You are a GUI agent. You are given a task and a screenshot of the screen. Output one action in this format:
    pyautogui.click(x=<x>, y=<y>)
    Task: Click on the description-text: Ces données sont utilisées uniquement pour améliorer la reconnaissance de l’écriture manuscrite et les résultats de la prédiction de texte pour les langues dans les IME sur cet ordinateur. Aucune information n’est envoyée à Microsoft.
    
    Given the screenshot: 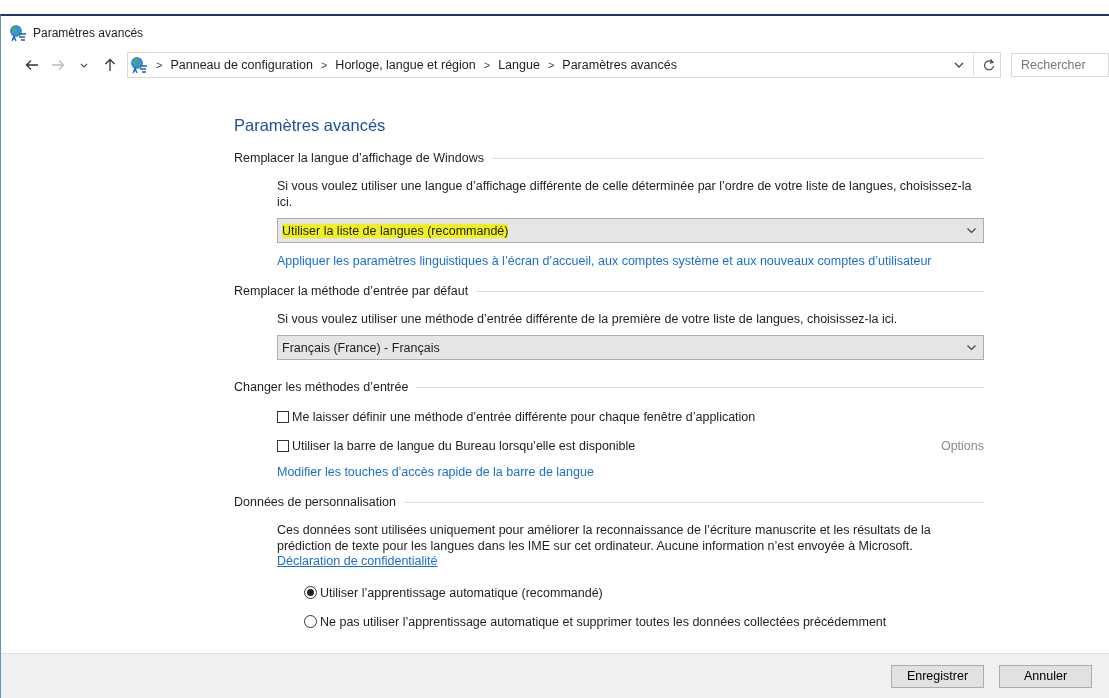 What is the action you would take?
    pyautogui.click(x=604, y=538)
    